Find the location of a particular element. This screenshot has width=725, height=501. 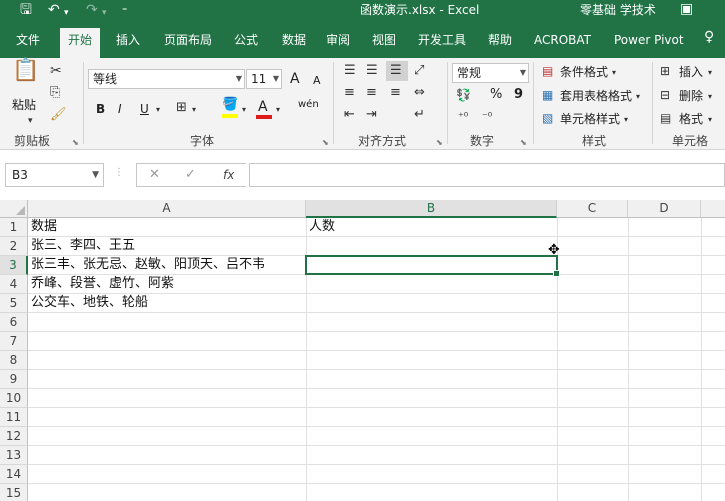

font-launcher-icon: ⬊ is located at coordinates (325, 142).